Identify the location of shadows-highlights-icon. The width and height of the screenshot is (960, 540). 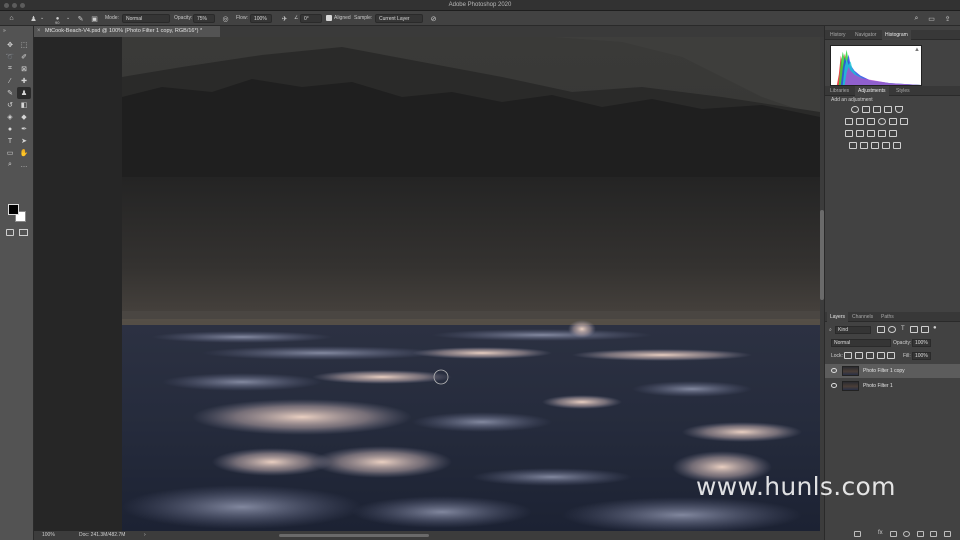
(886, 145).